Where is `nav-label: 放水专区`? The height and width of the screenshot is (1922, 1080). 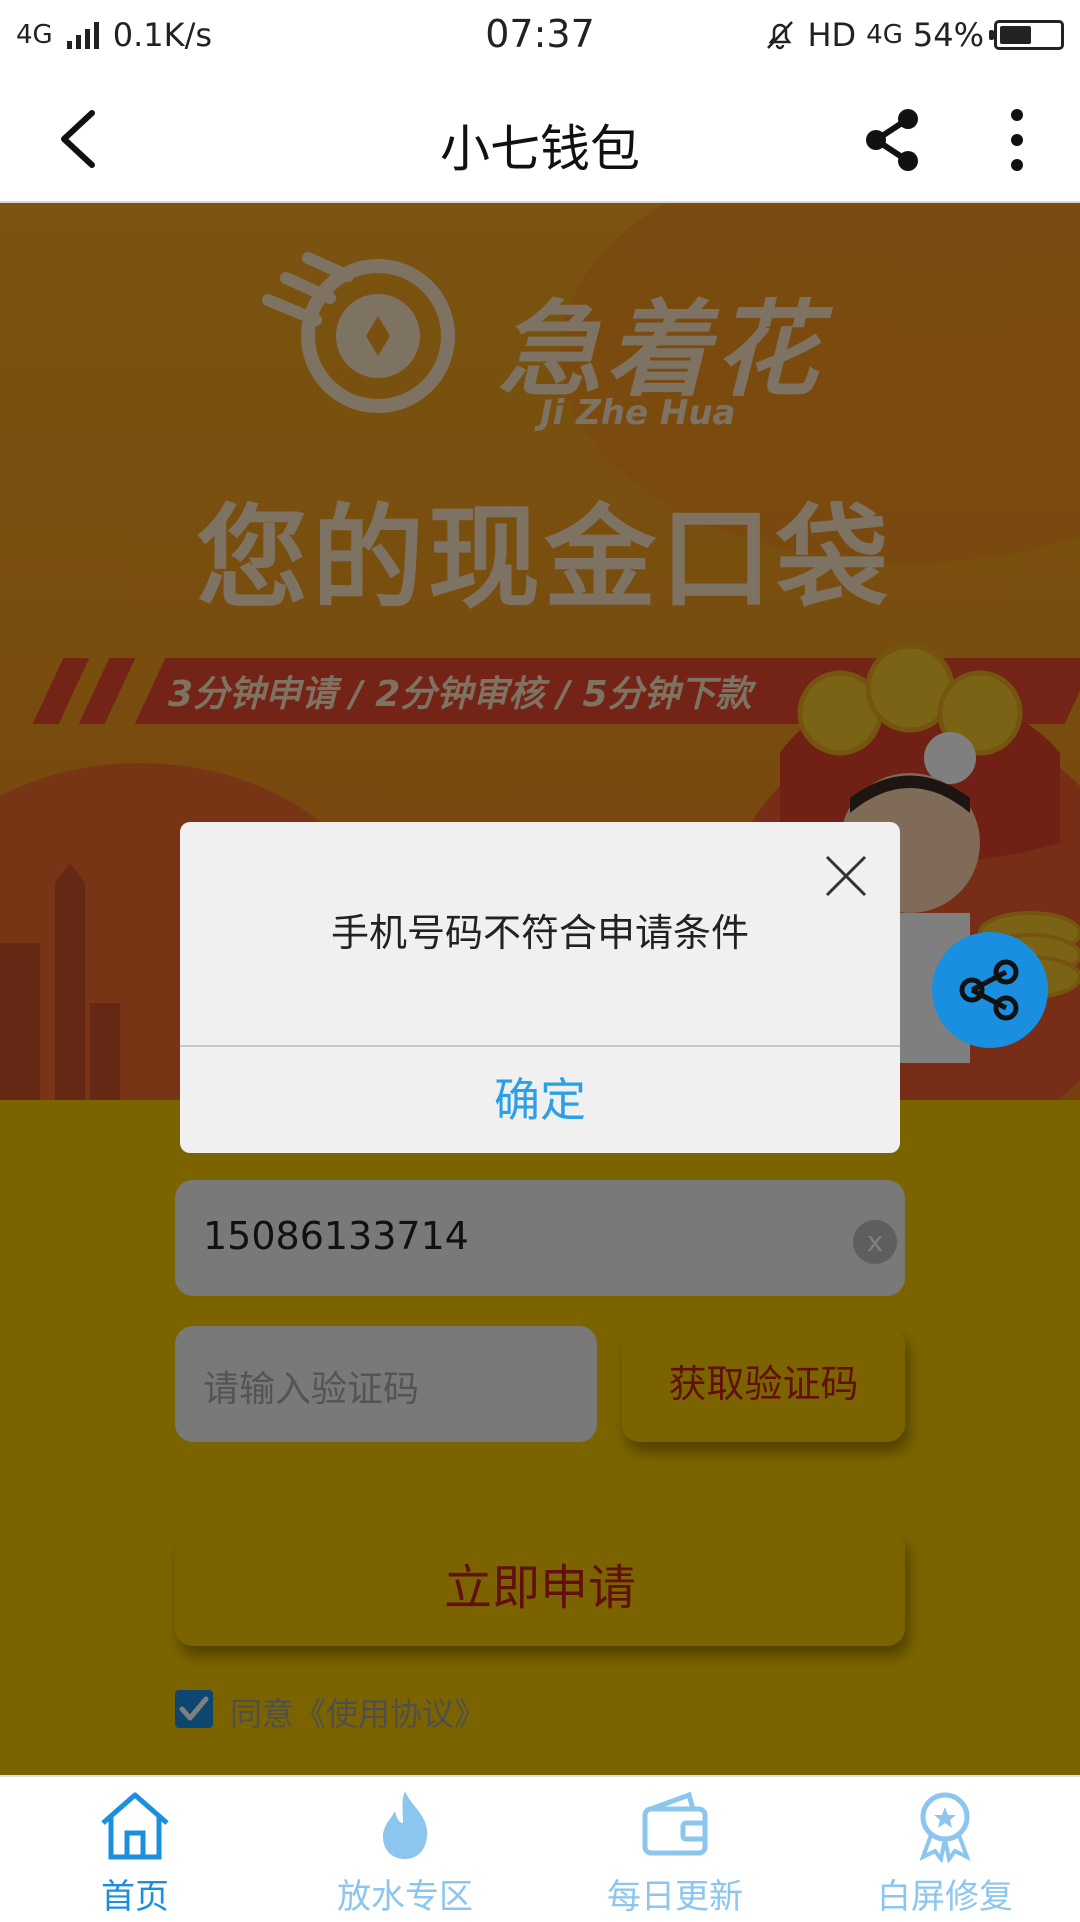
nav-label: 放水专区 is located at coordinates (405, 1897).